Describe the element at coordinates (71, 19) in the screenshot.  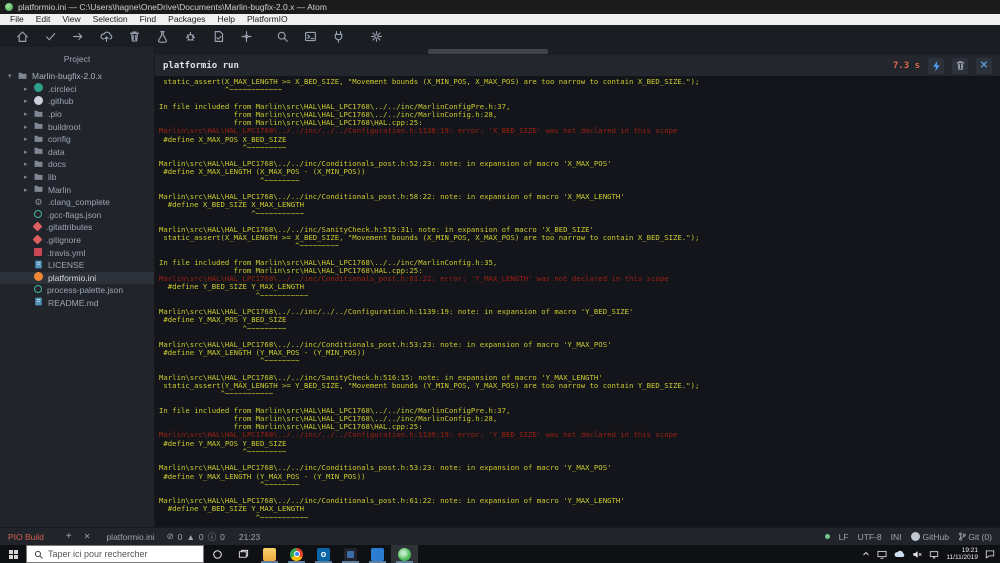
I see `menu-view: View` at that location.